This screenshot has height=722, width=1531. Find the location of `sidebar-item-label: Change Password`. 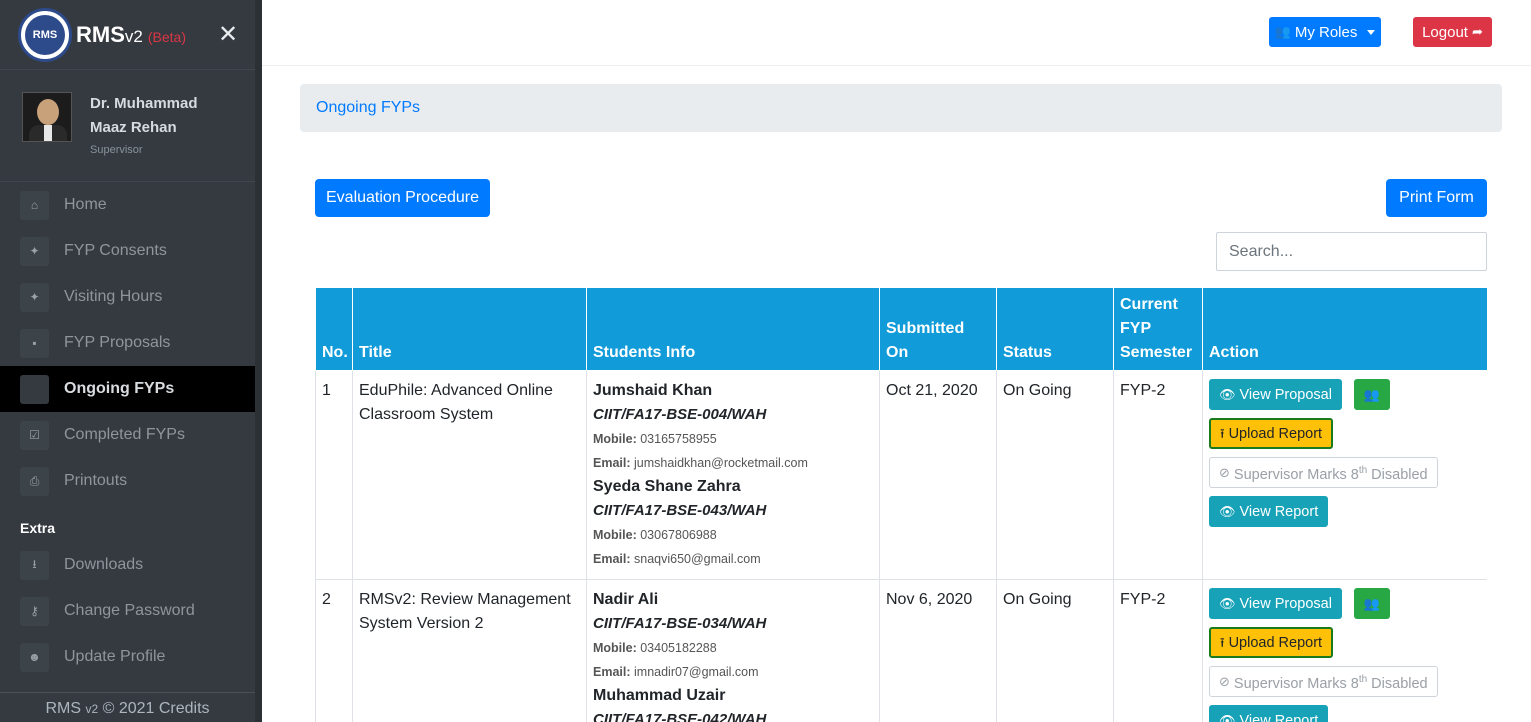

sidebar-item-label: Change Password is located at coordinates (129, 610).